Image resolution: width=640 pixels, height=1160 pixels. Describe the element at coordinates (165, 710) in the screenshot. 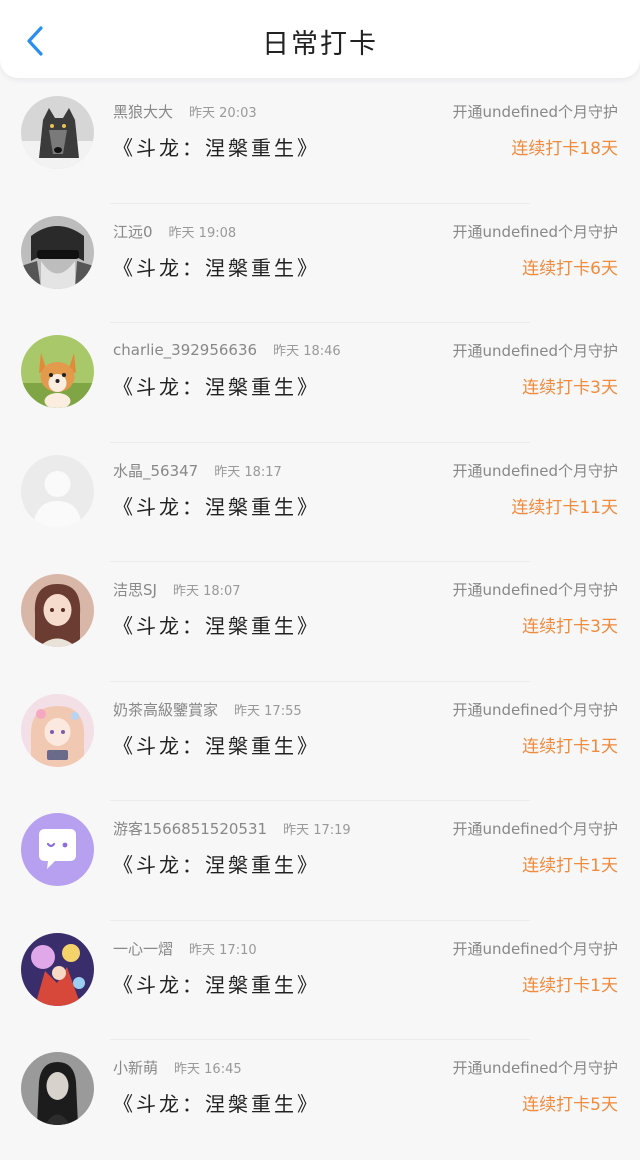

I see `username: 奶茶高級鑒賞家` at that location.